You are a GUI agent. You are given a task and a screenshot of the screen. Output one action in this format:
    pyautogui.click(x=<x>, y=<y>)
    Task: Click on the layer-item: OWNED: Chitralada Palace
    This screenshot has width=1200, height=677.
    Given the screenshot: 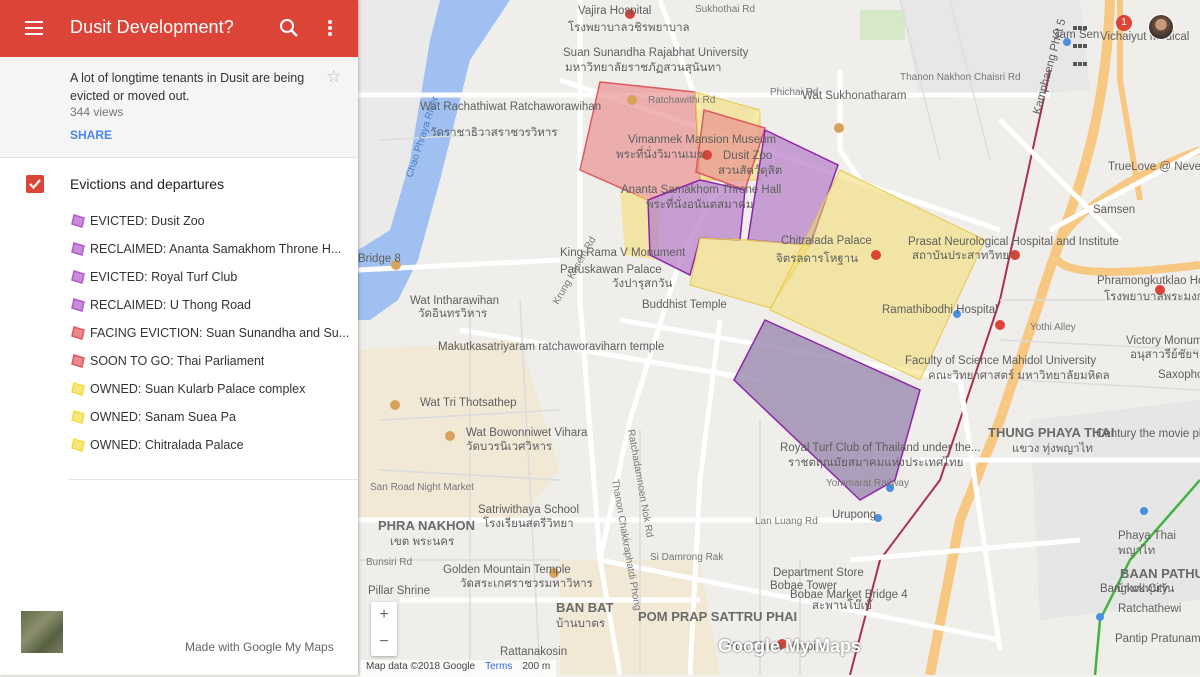 What is the action you would take?
    pyautogui.click(x=210, y=445)
    